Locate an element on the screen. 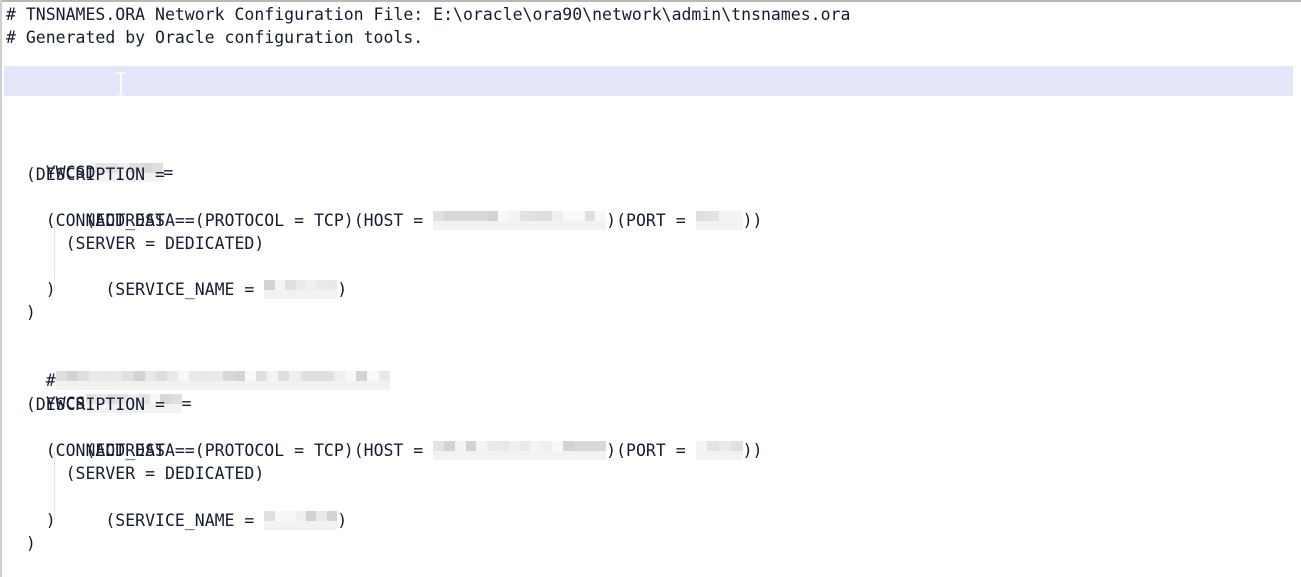 Image resolution: width=1301 pixels, height=577 pixels. alias-1-server-line: (SERVER = DEDICATED) is located at coordinates (135, 243).